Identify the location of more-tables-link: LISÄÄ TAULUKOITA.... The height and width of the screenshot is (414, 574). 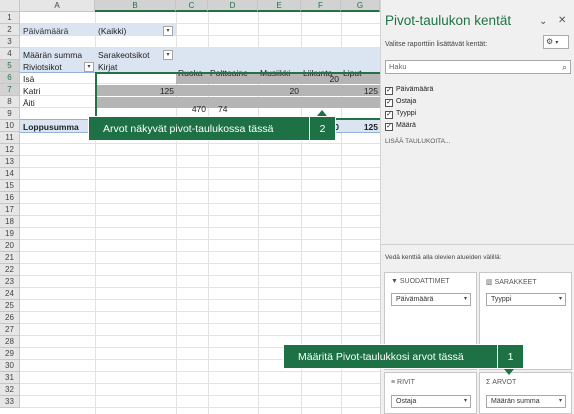
(417, 141).